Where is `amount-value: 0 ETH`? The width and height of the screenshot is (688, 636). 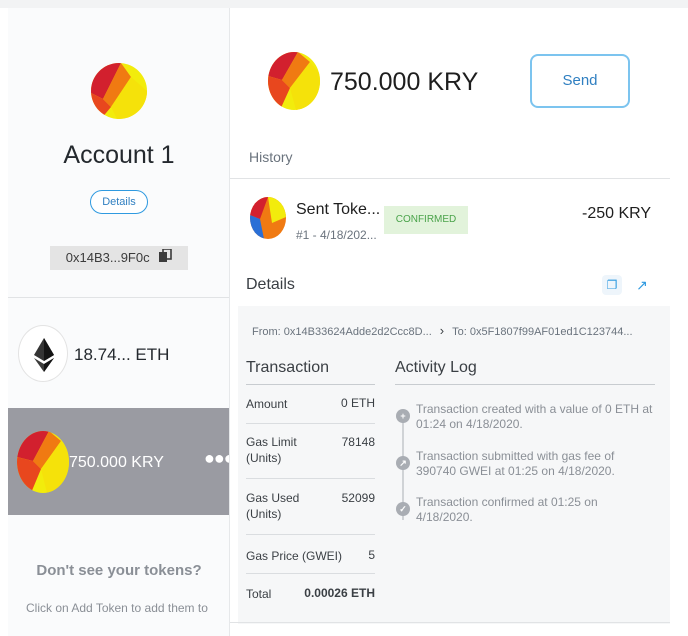 amount-value: 0 ETH is located at coordinates (357, 403).